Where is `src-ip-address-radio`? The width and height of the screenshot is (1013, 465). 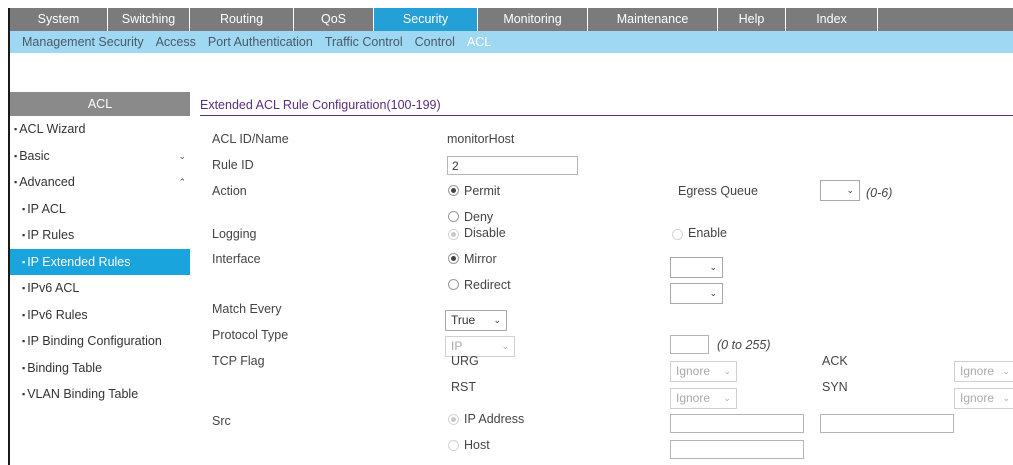
src-ip-address-radio is located at coordinates (453, 419).